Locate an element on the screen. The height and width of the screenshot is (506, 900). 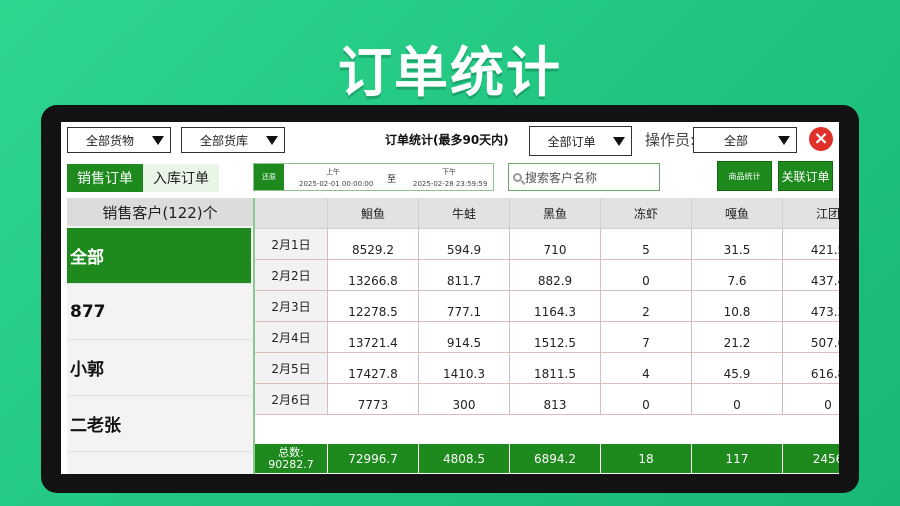
tab-sales-orders: 销售订单 is located at coordinates (105, 178).